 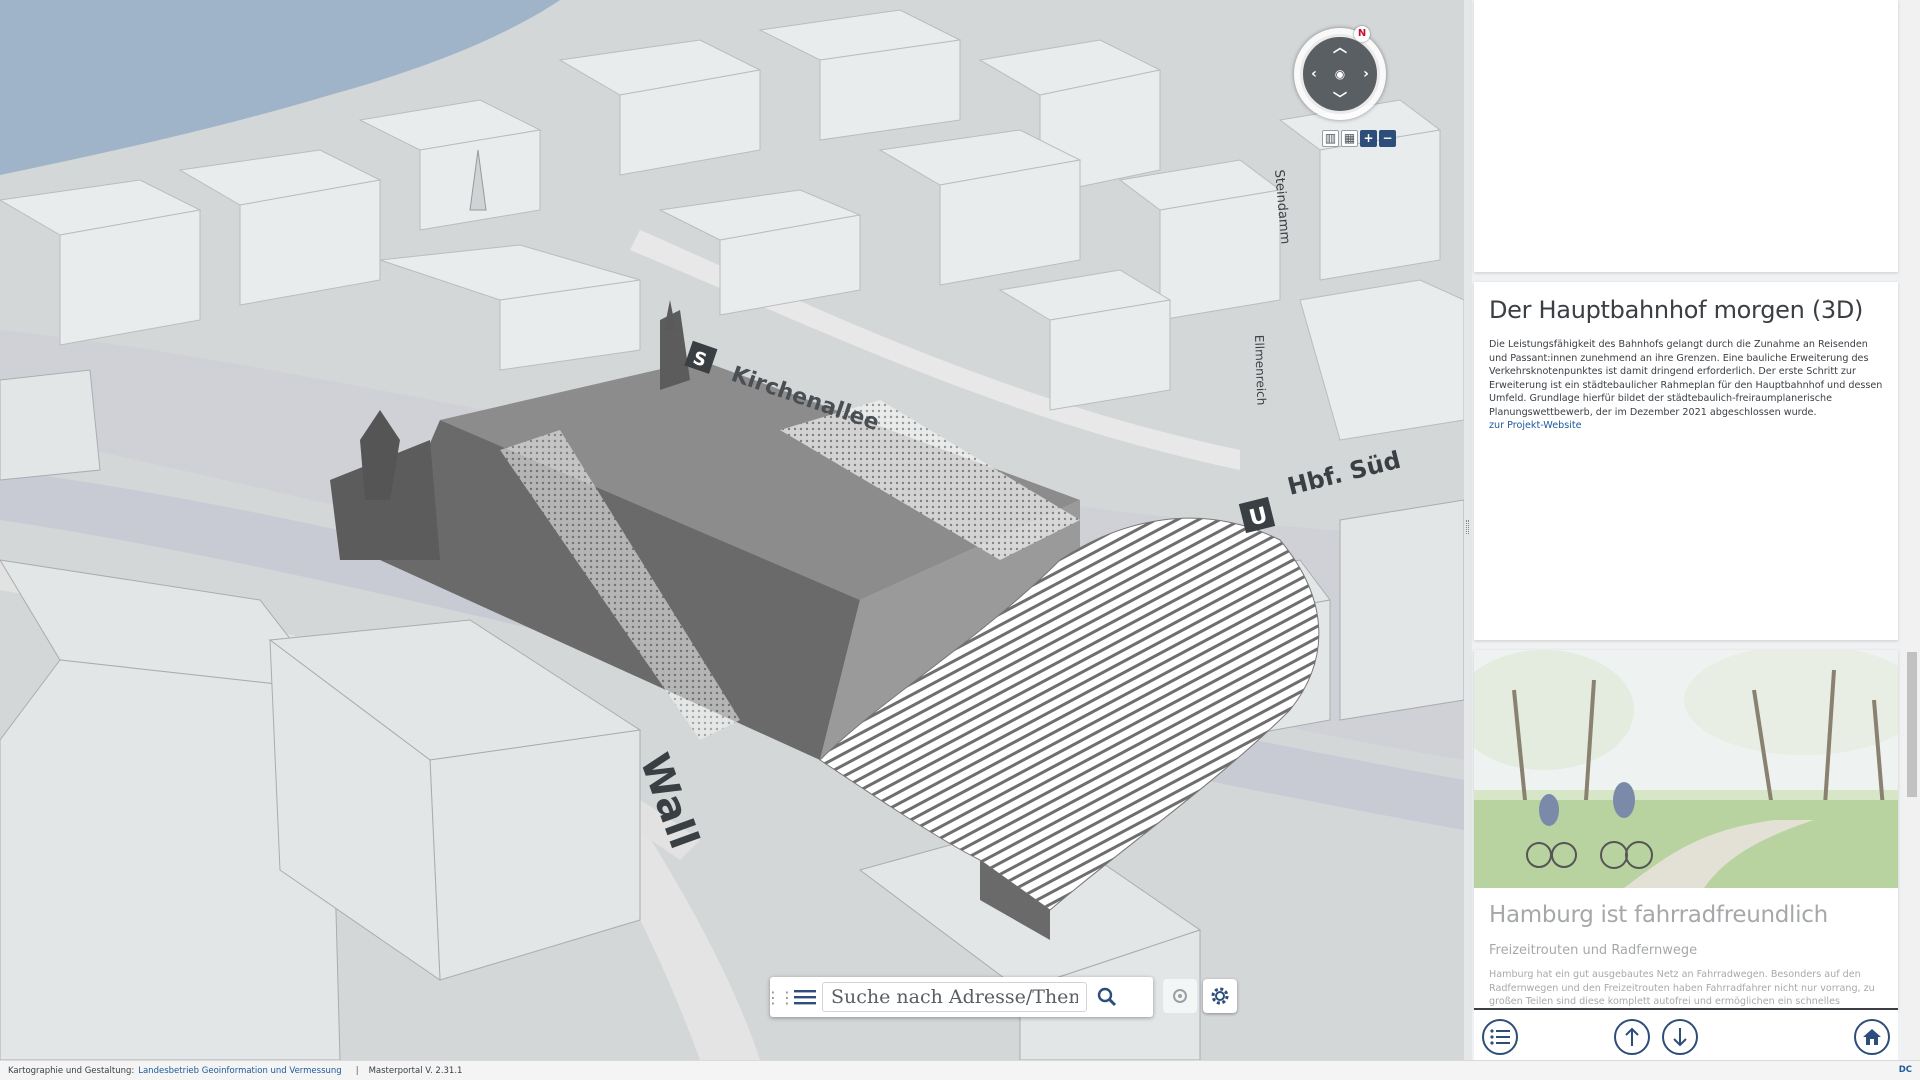 What do you see at coordinates (415, 1070) in the screenshot?
I see `version-label: Masterportal V. 2.31.1` at bounding box center [415, 1070].